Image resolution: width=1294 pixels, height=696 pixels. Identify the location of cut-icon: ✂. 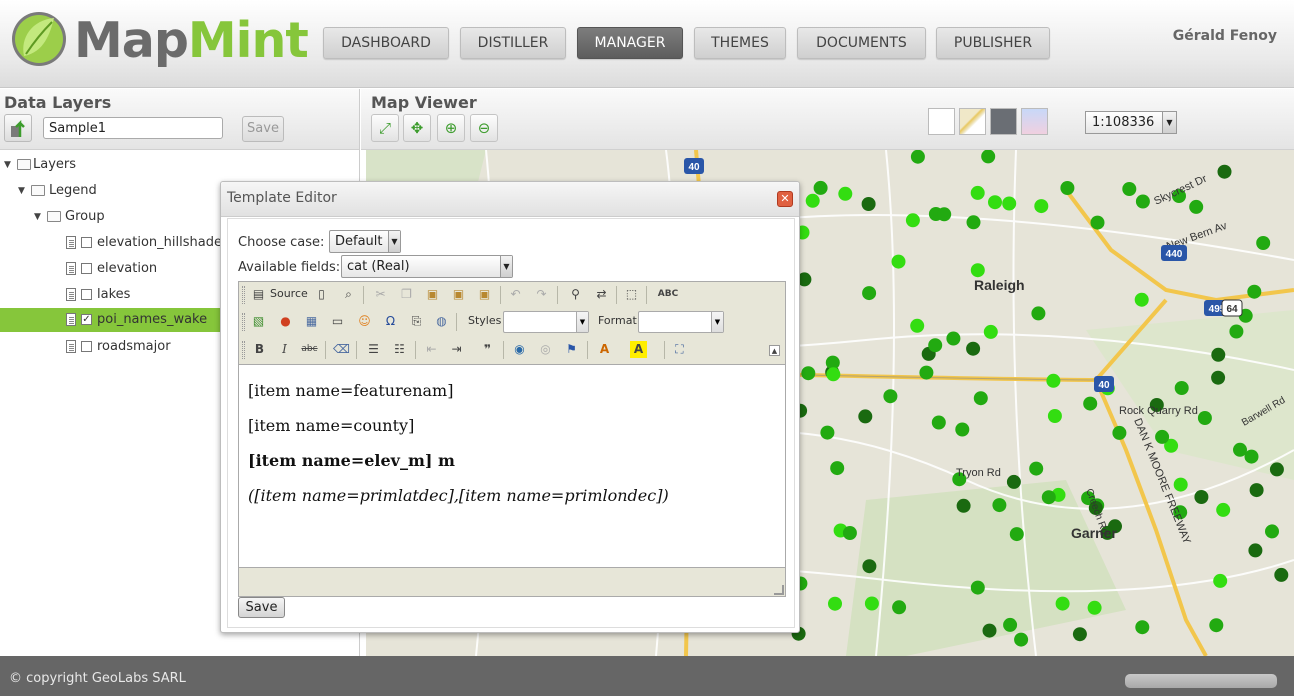
(380, 294).